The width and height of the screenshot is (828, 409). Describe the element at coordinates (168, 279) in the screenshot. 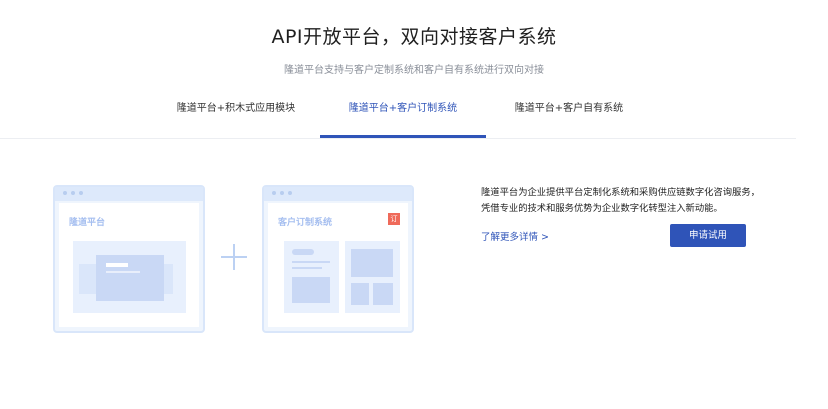

I see `platform-side-right` at that location.